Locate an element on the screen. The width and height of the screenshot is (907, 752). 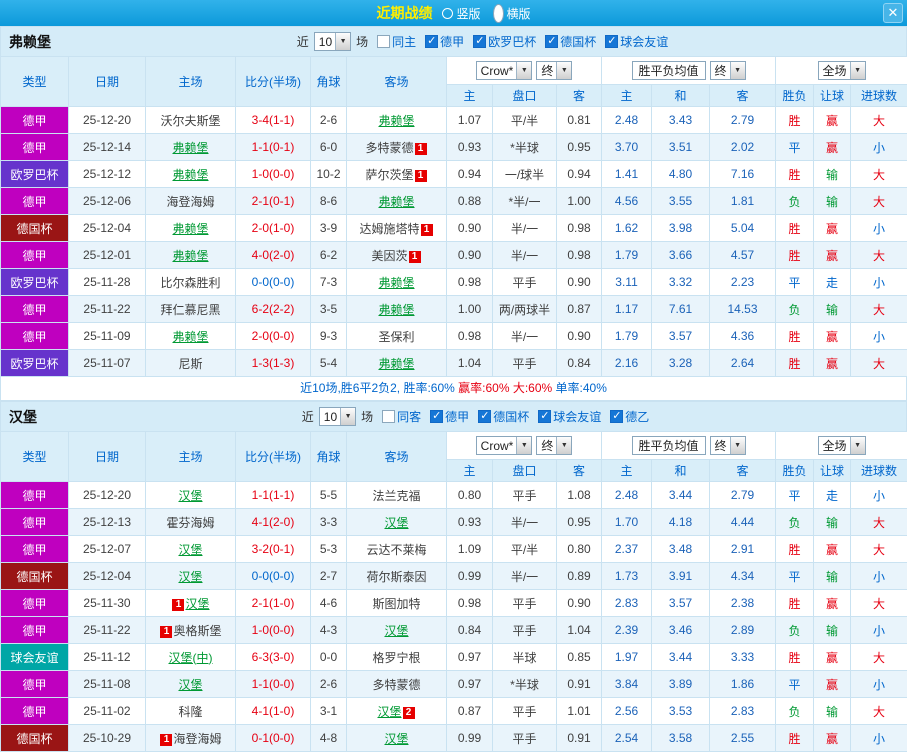
layout-radio-option: 横版 is located at coordinates (512, 13).